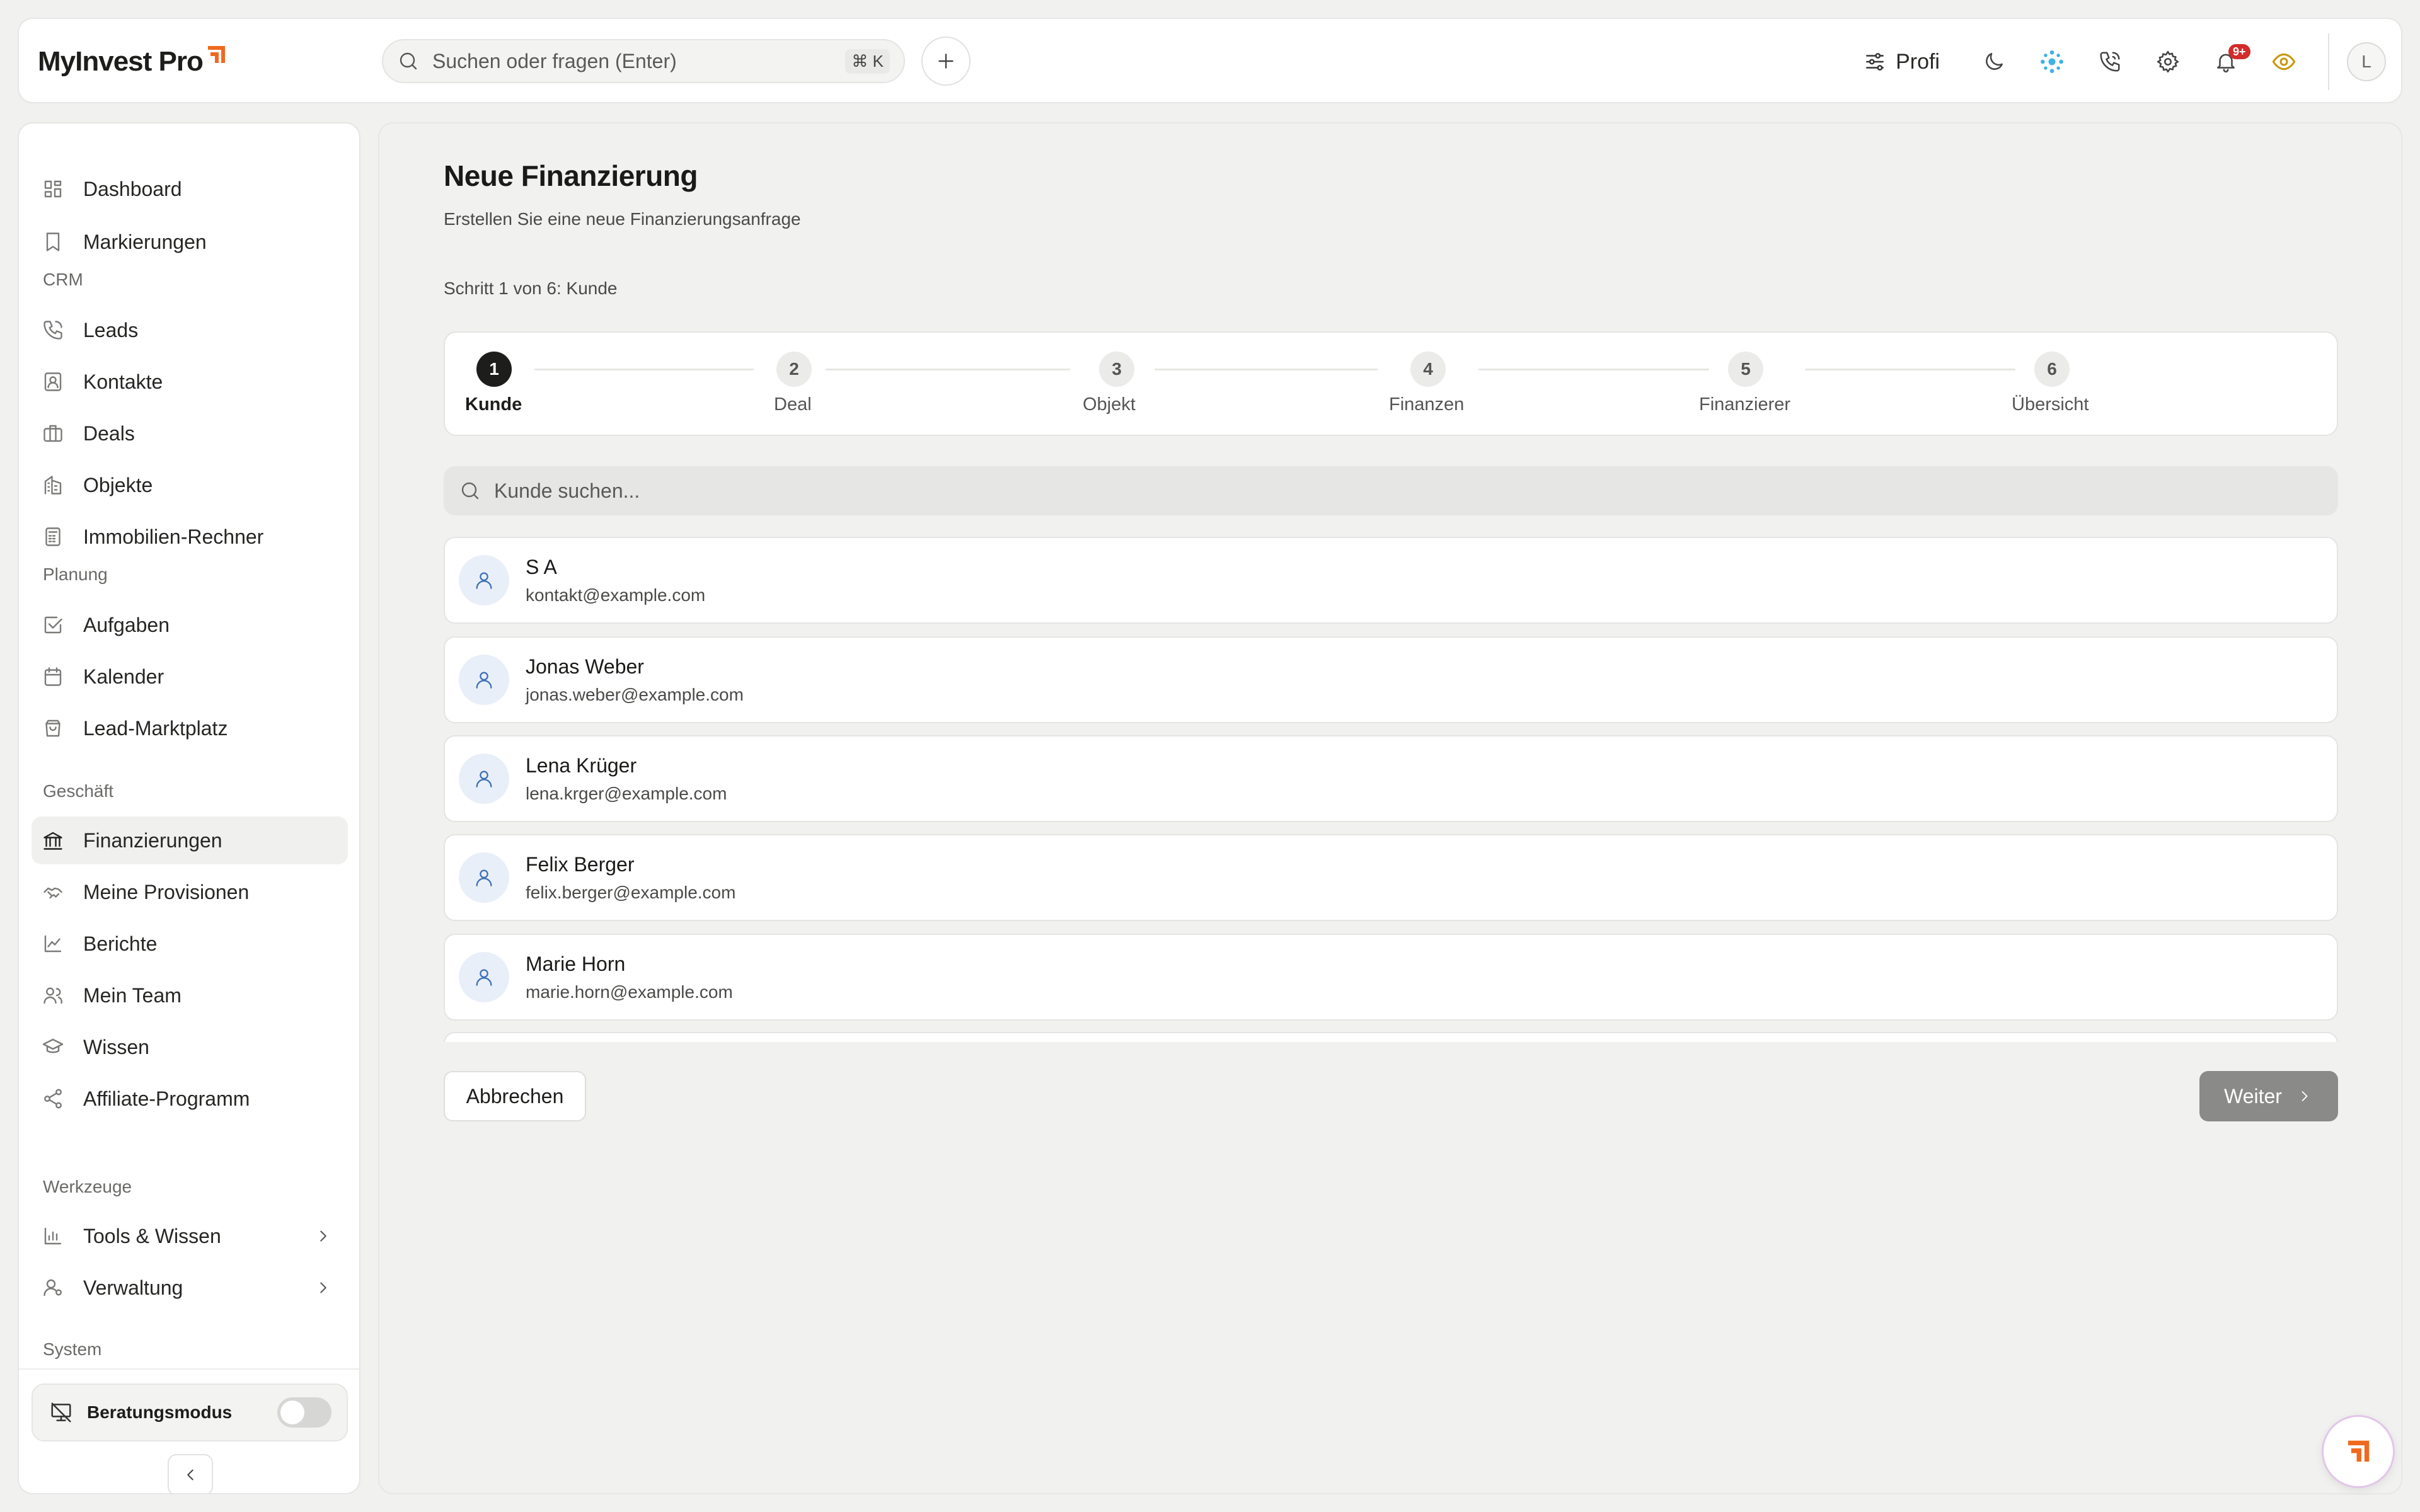  I want to click on sidebar-item-immobilien-rechner: Immobilien-Rechner, so click(190, 537).